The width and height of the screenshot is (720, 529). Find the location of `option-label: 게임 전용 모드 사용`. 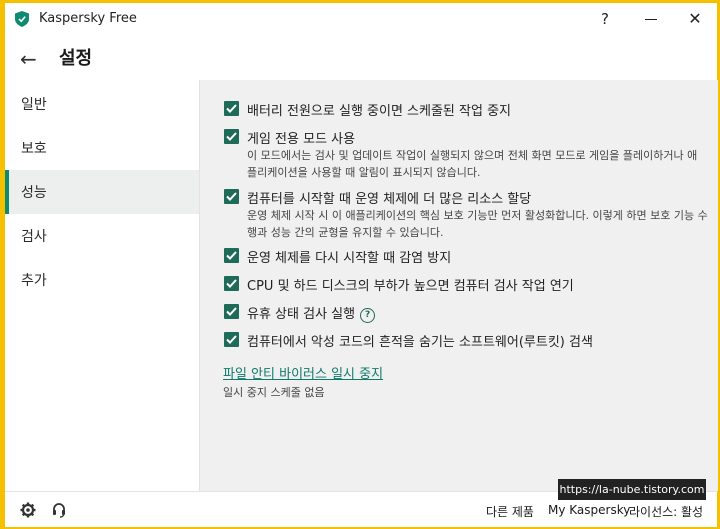

option-label: 게임 전용 모드 사용 is located at coordinates (301, 139).